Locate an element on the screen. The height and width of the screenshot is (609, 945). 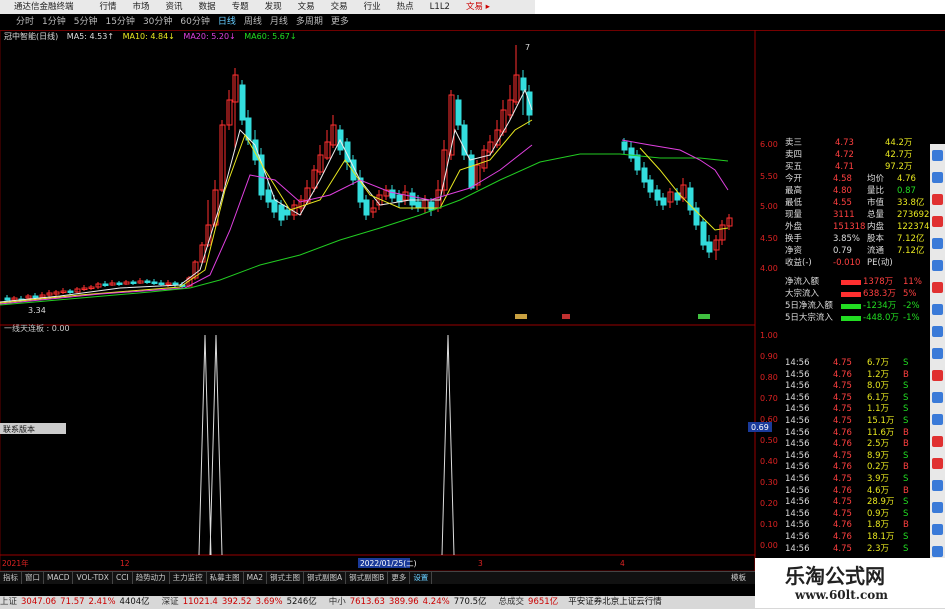
quote-stat-row: 现量 3111 总量 273692 is located at coordinates (857, 216).